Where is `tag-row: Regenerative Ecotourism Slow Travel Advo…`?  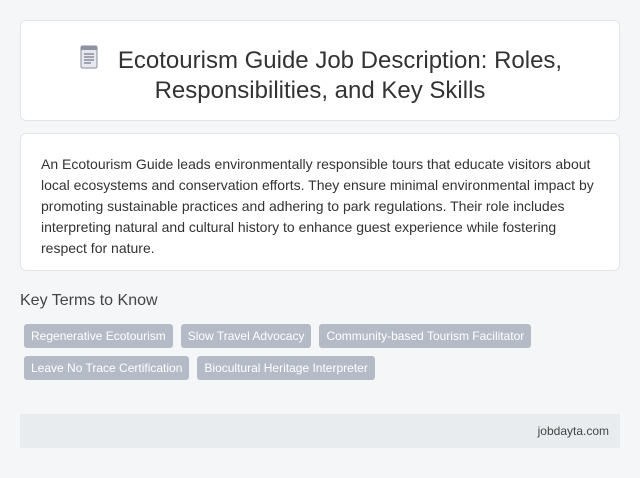
tag-row: Regenerative Ecotourism Slow Travel Advo… is located at coordinates (320, 336).